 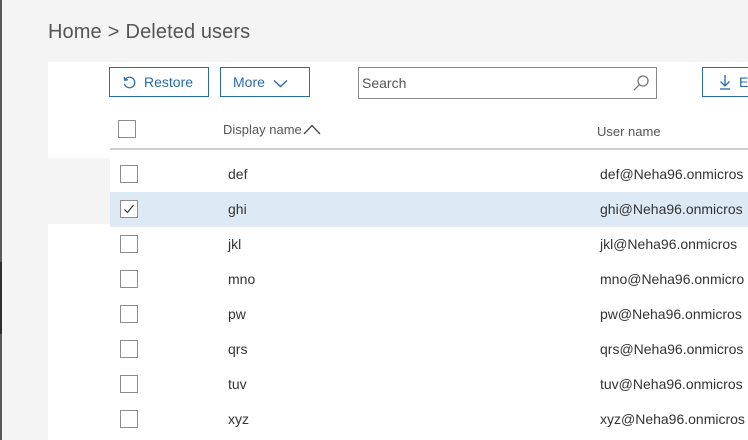 What do you see at coordinates (169, 82) in the screenshot?
I see `restore-label: Restore` at bounding box center [169, 82].